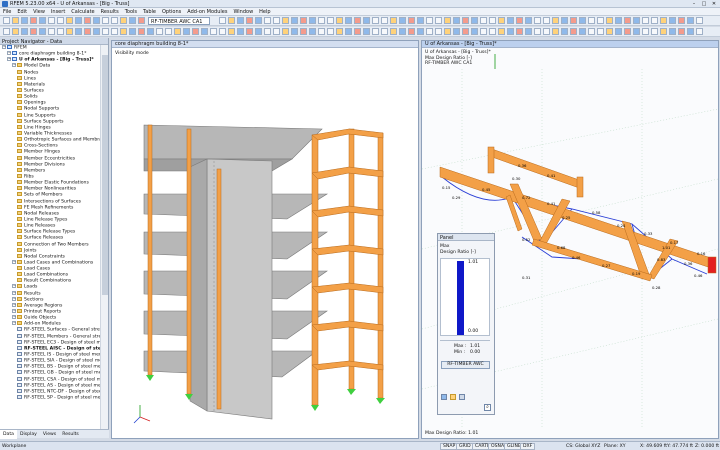  I want to click on menu-item: View, so click(39, 12).